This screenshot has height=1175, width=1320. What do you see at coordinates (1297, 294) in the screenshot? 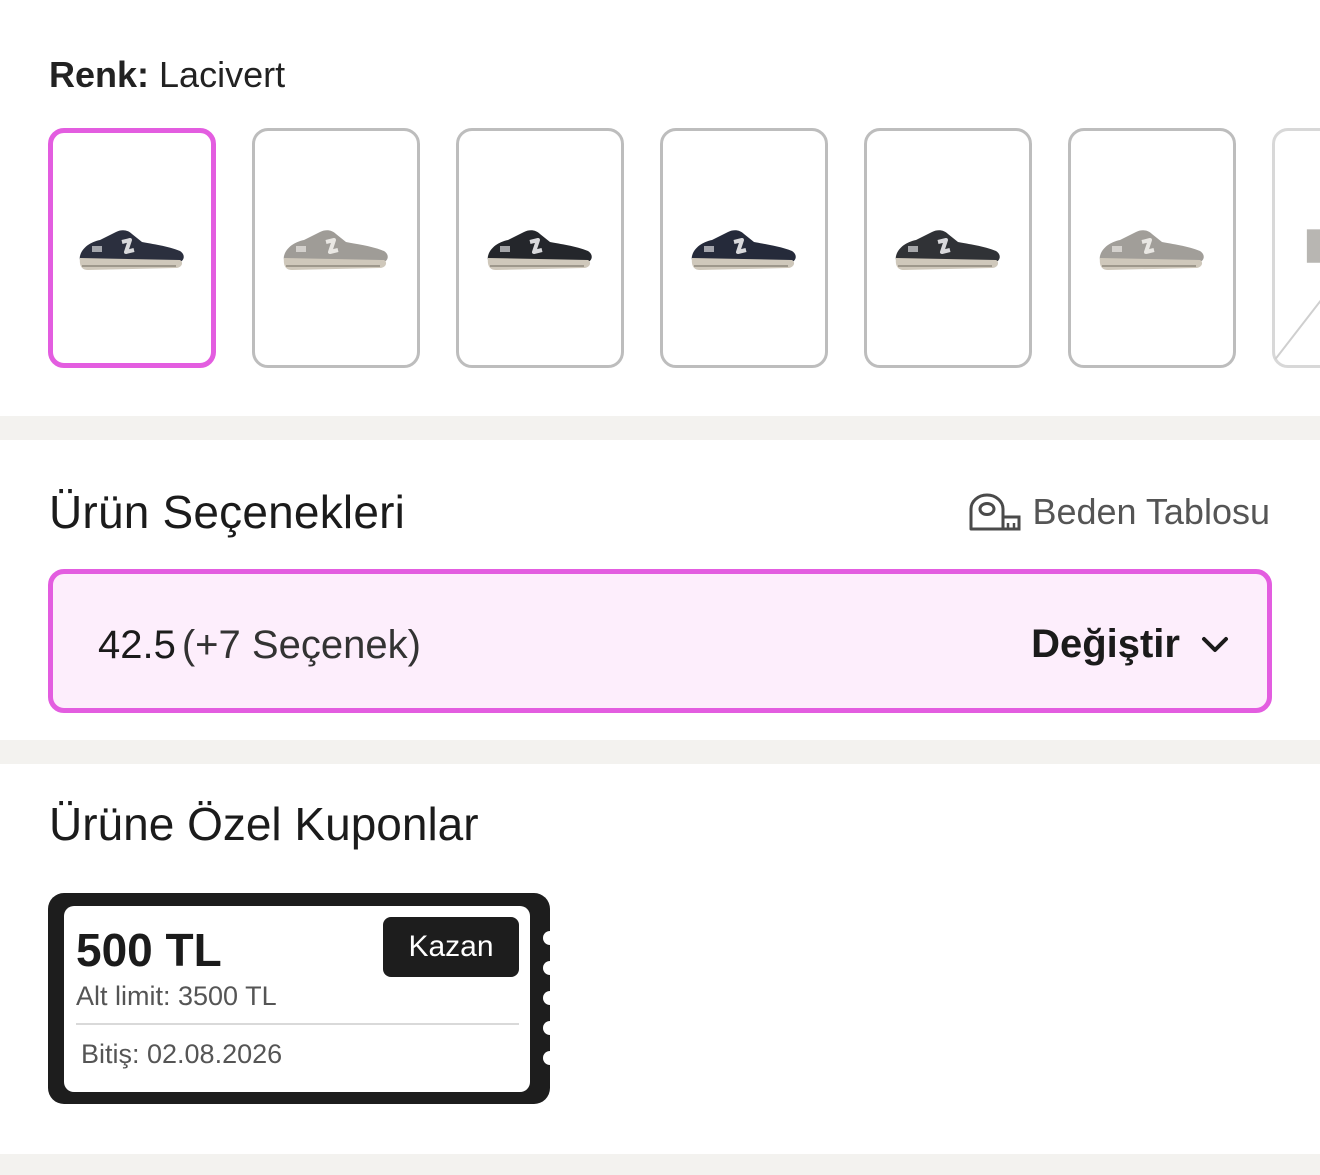
I see `partial-swatch-image` at bounding box center [1297, 294].